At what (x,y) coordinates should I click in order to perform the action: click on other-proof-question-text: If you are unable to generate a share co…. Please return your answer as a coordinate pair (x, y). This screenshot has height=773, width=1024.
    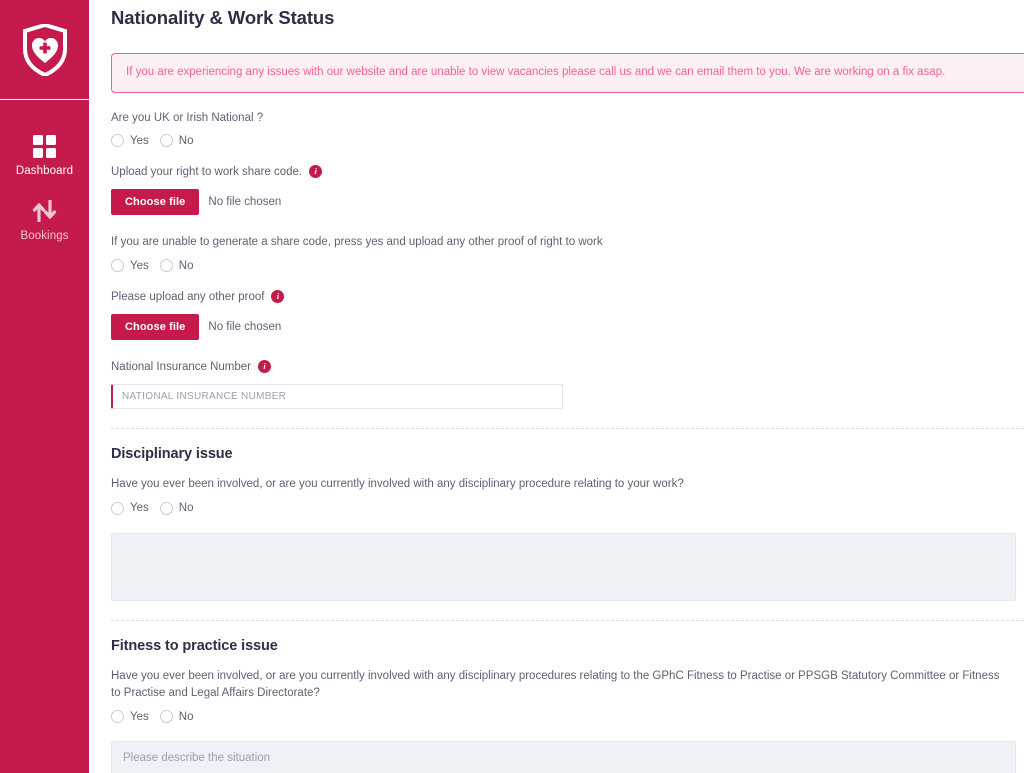
    Looking at the image, I should click on (357, 242).